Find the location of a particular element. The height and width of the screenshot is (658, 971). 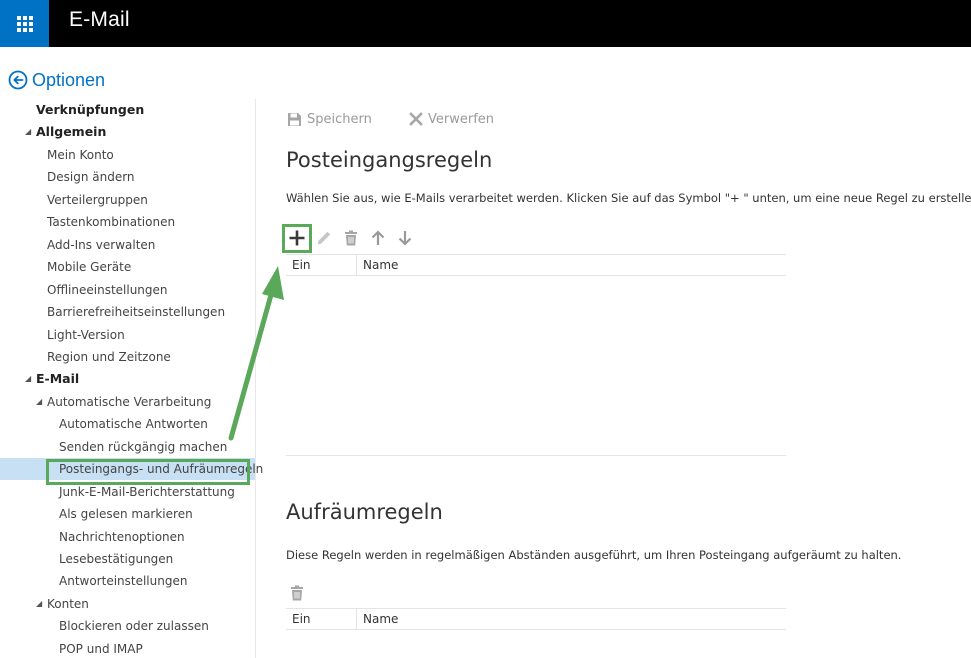

nav-item-als-gelesen-markieren: Als gelesen markieren is located at coordinates (127, 514).